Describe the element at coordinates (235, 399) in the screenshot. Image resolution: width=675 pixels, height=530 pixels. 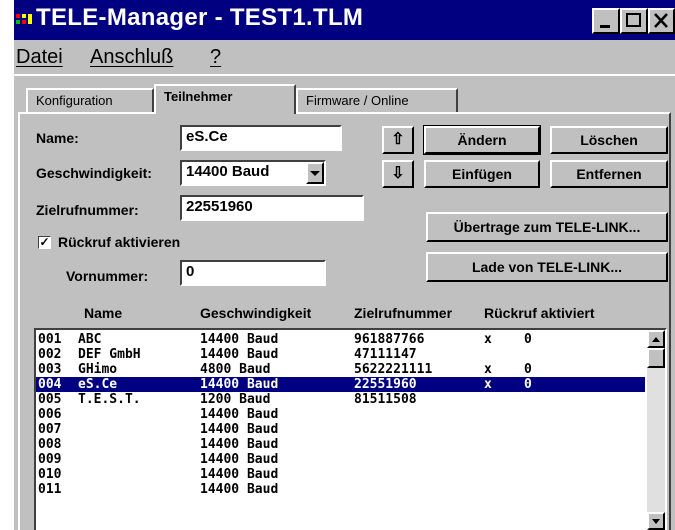
I see `row-speed: 1200 Baud` at that location.